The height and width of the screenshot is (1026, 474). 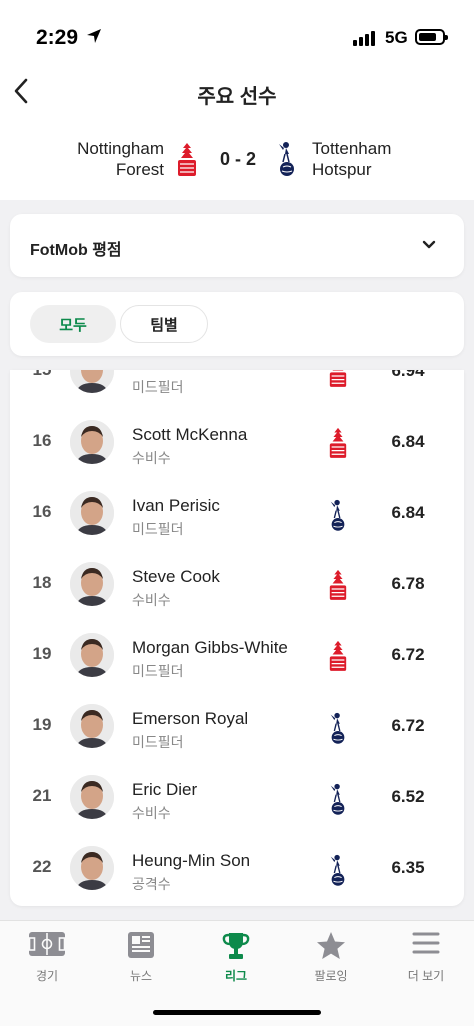 What do you see at coordinates (190, 434) in the screenshot?
I see `player-name: Scott McKenna` at bounding box center [190, 434].